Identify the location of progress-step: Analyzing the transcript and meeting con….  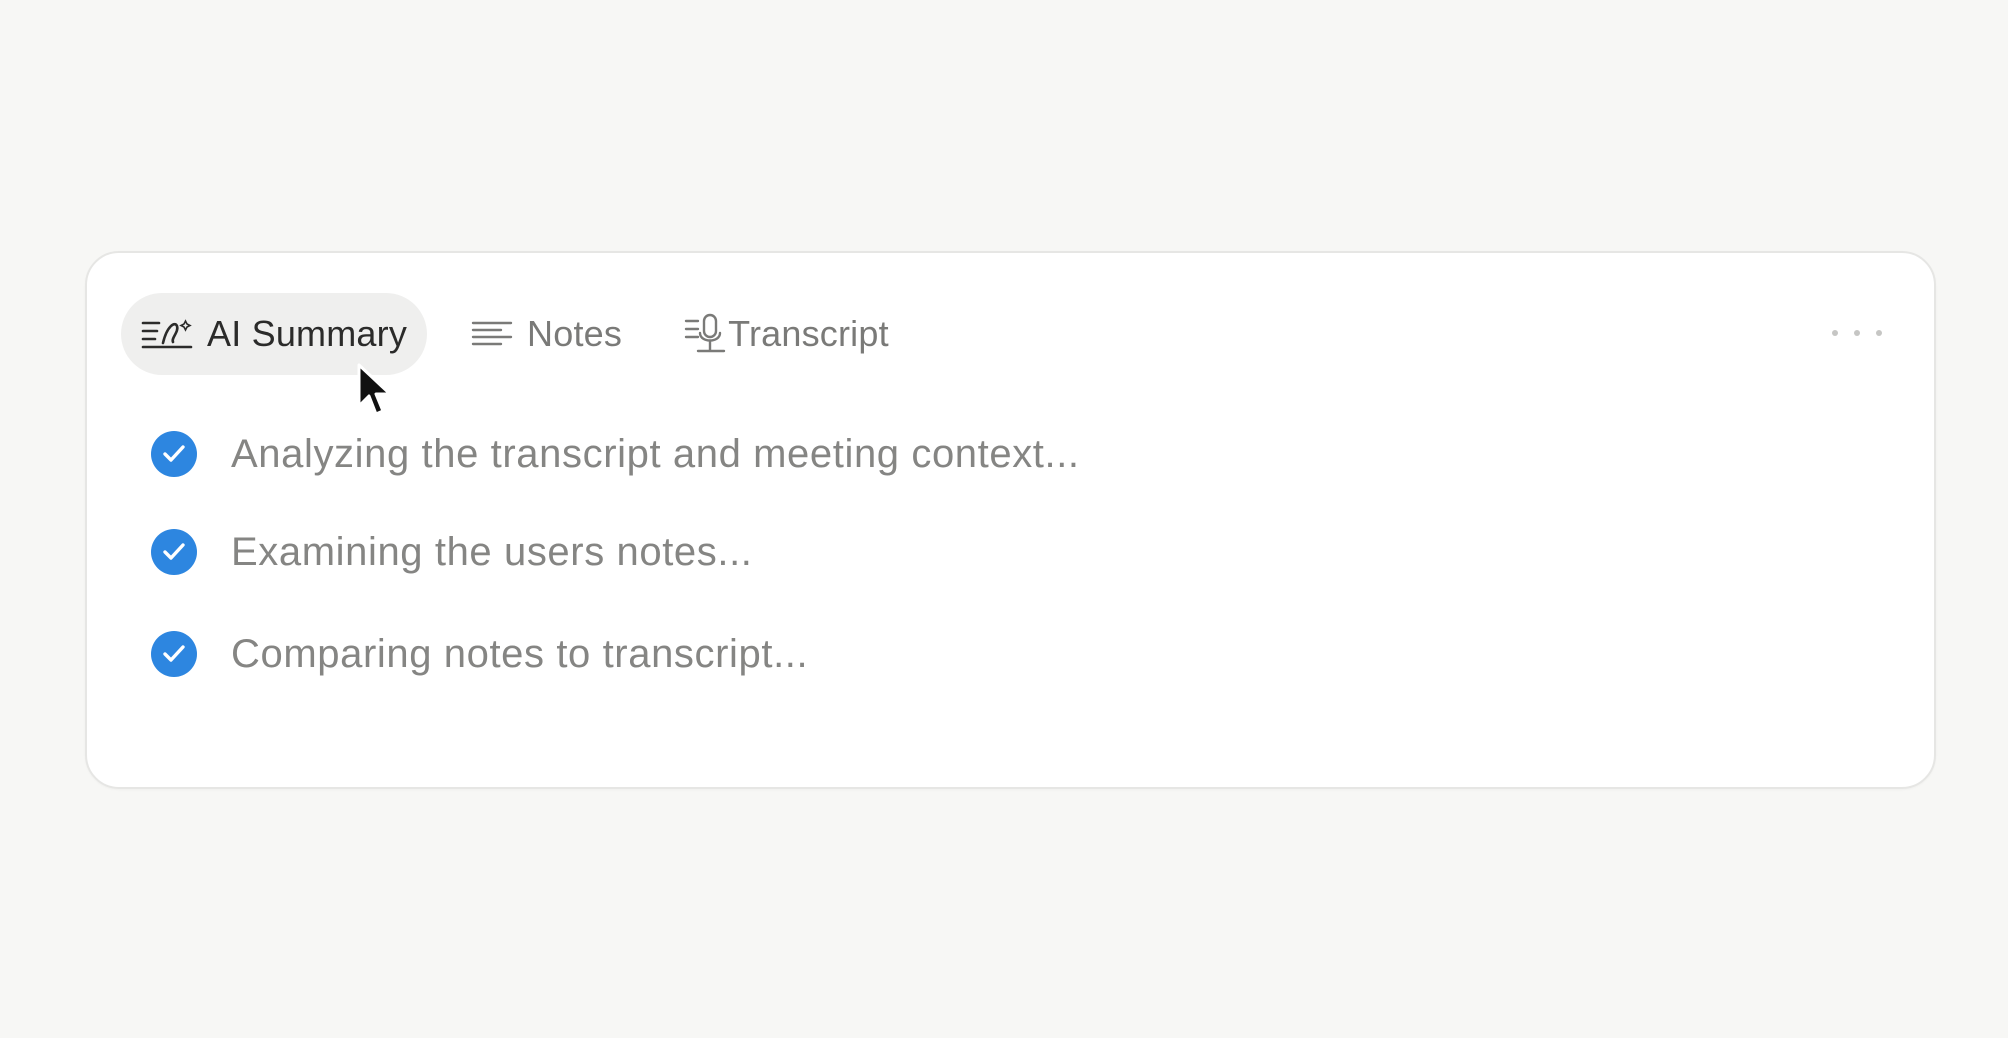
(615, 454).